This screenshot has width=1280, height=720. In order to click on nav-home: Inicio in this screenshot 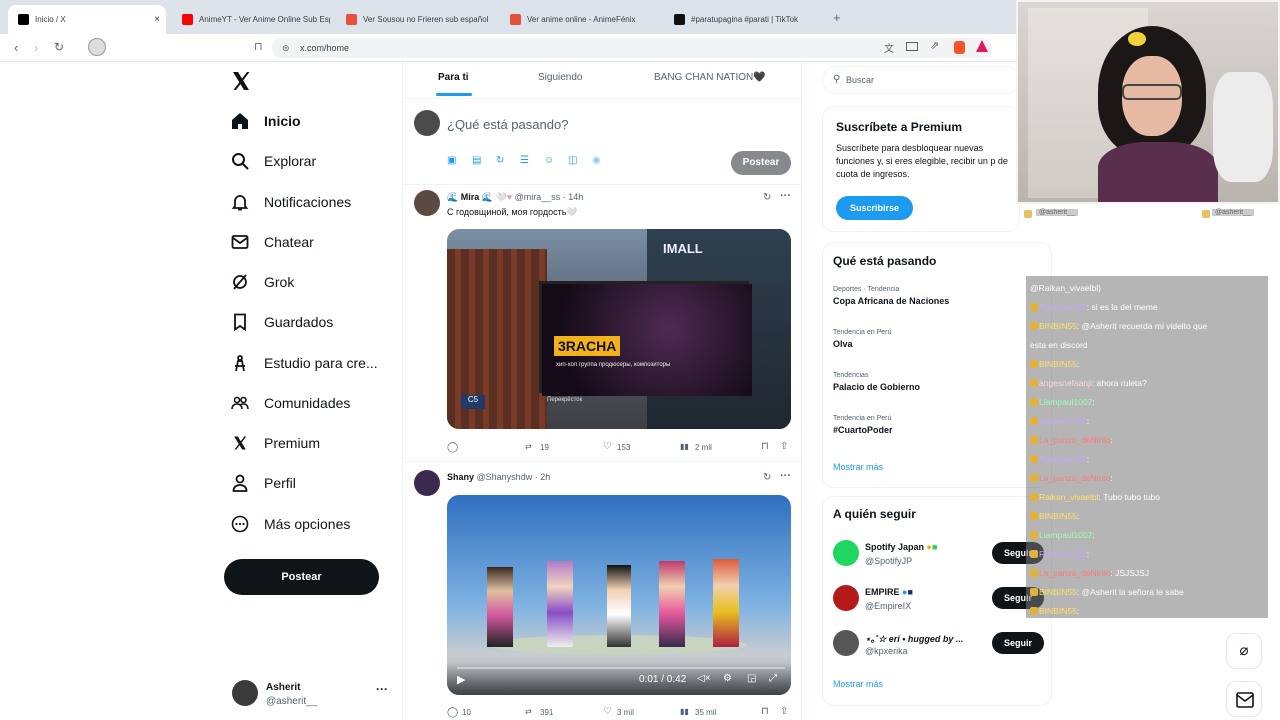, I will do `click(265, 121)`.